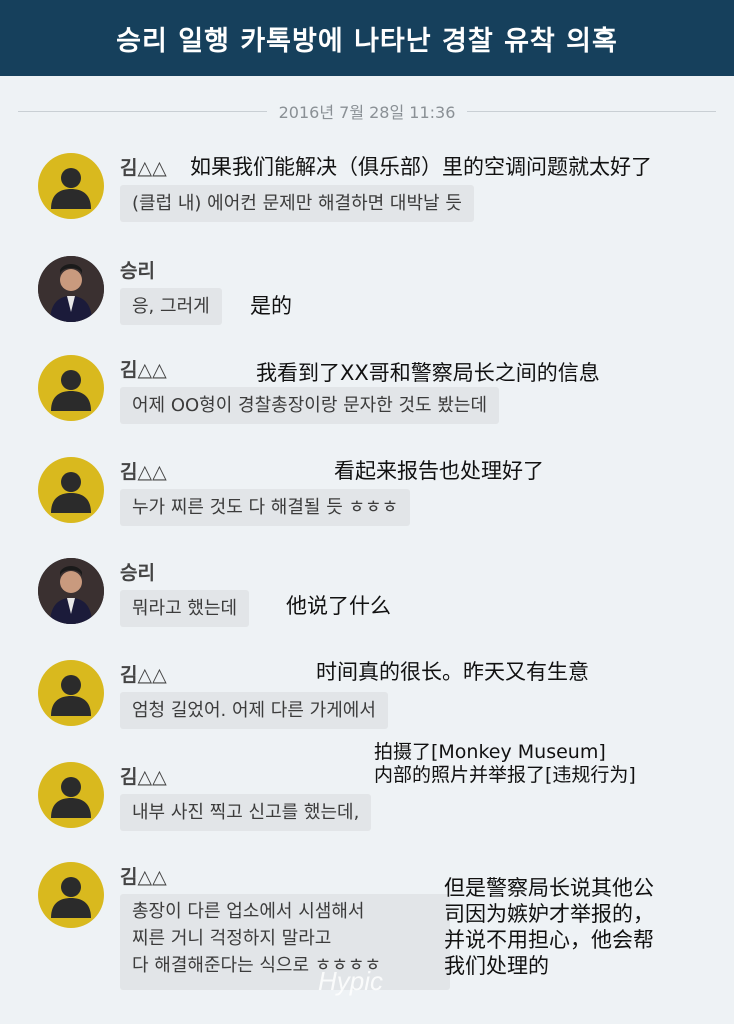  I want to click on message-bubble: 누가 찌른 것도 다 해결될 듯 ㅎㅎㅎ, so click(265, 507).